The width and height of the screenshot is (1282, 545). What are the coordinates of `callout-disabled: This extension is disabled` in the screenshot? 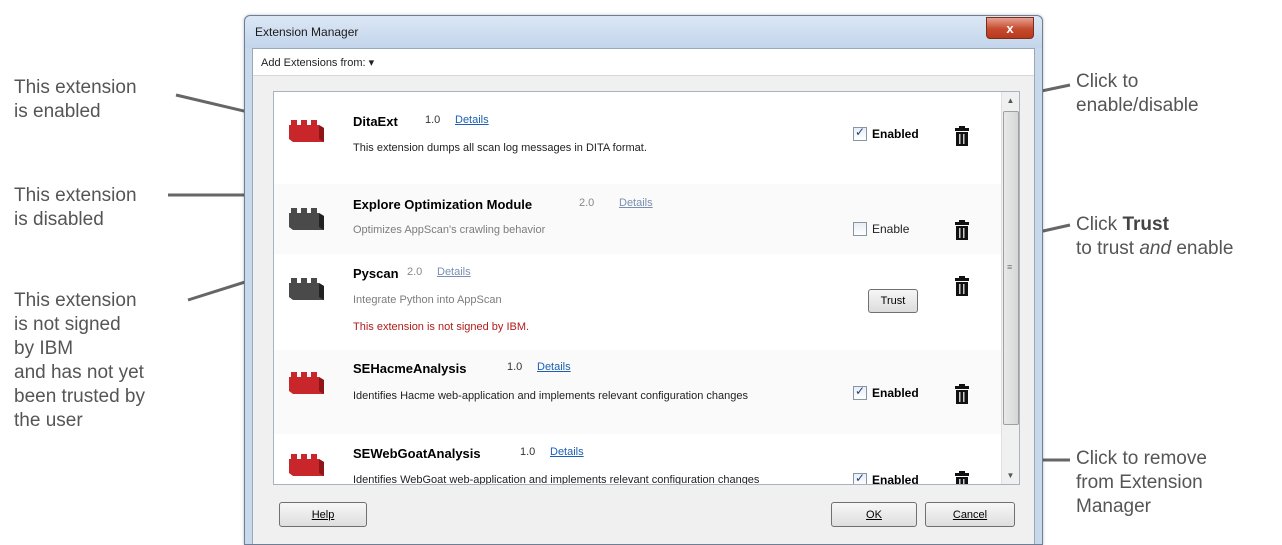 It's located at (75, 207).